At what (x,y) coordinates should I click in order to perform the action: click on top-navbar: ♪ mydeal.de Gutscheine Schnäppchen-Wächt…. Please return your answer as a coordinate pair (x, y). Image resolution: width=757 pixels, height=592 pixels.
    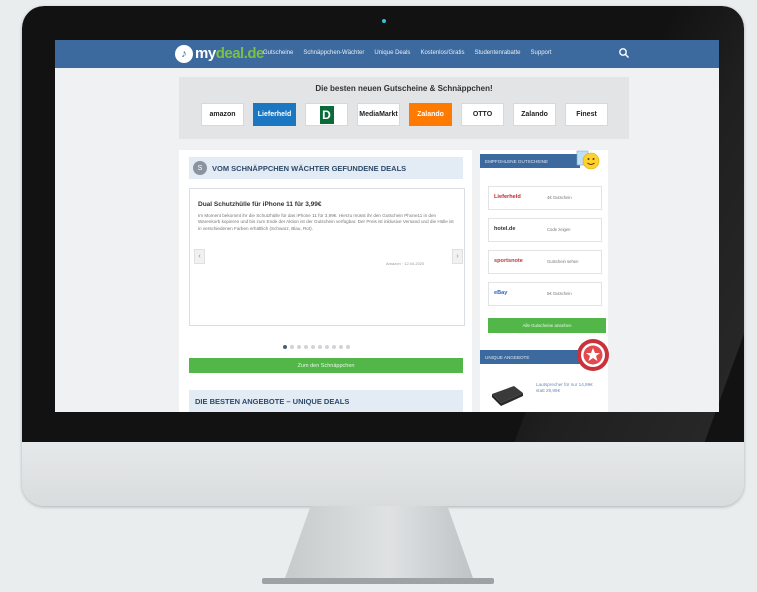
    Looking at the image, I should click on (387, 54).